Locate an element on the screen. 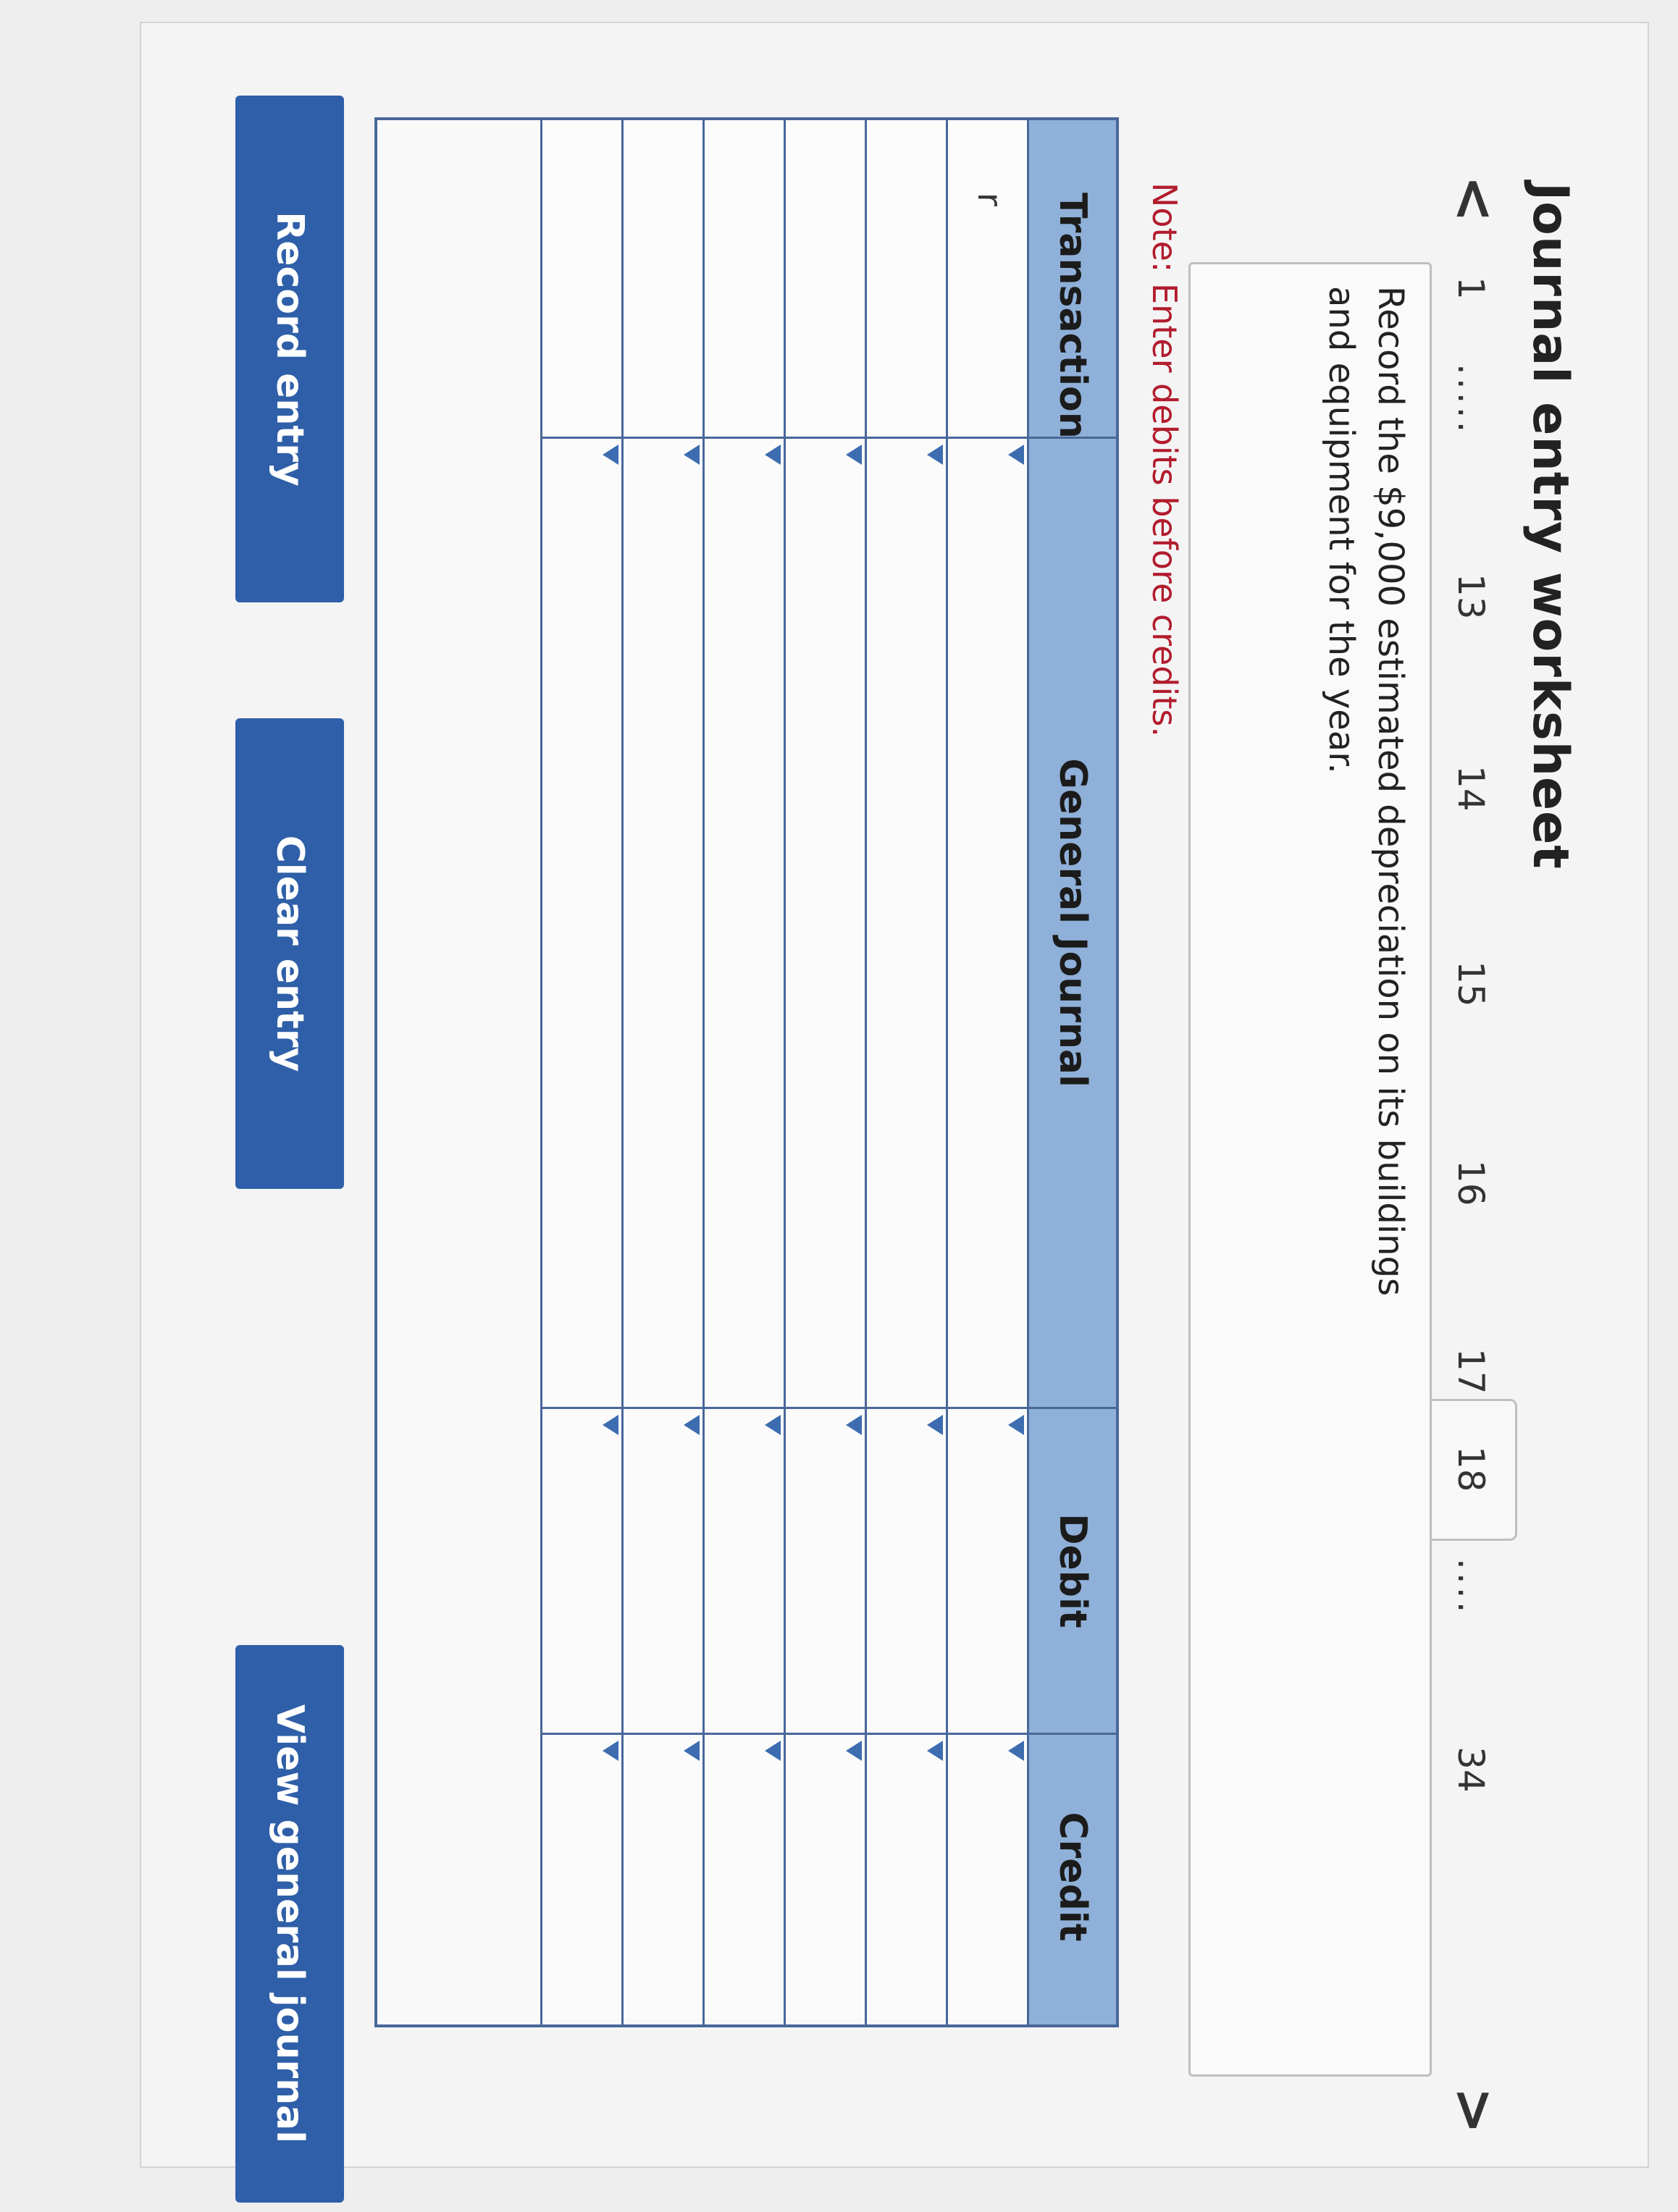 The width and height of the screenshot is (1678, 2212). table-header: Transaction General Journal Debit Credit is located at coordinates (1072, 1072).